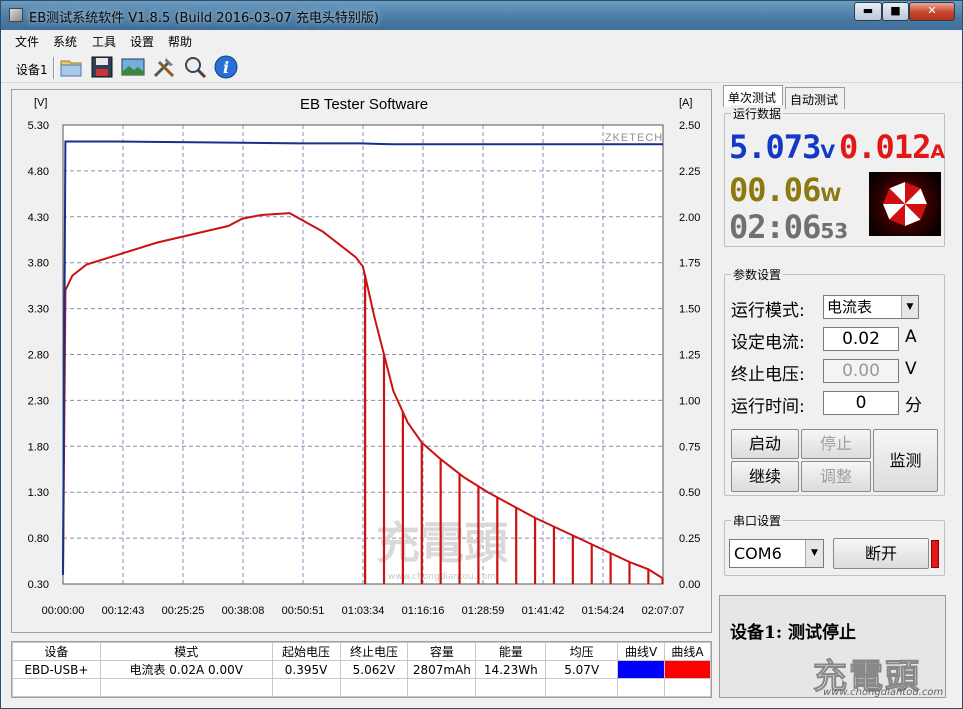  What do you see at coordinates (768, 343) in the screenshot?
I see `set-current-label: 设定电流:` at bounding box center [768, 343].